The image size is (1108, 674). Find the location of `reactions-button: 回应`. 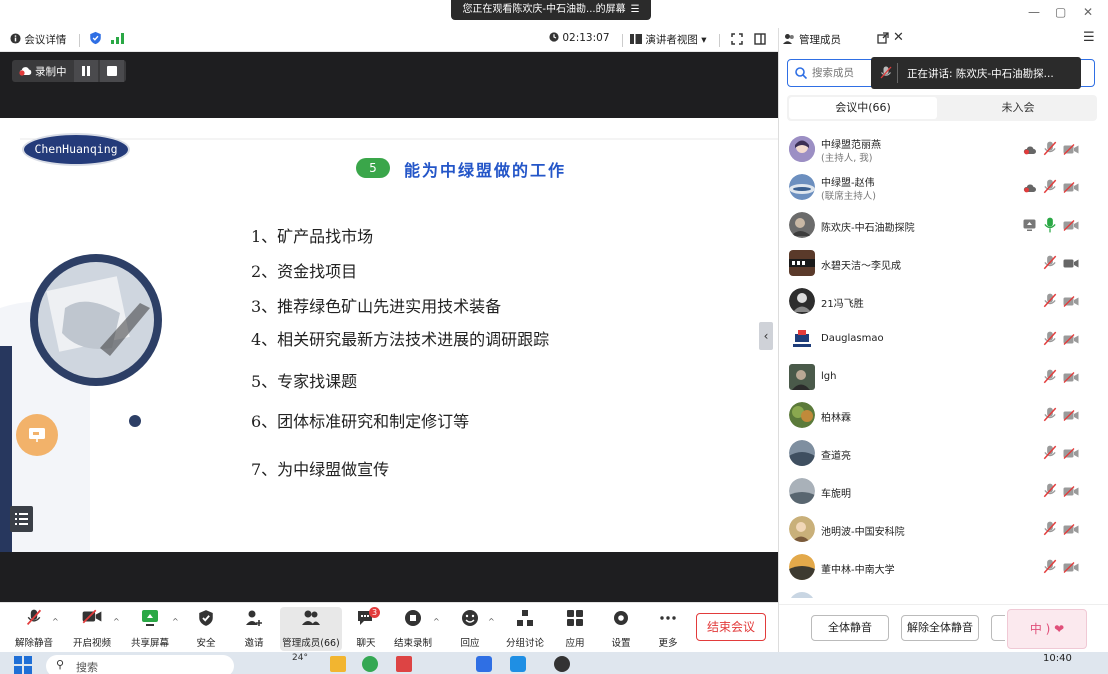

reactions-button: 回应 is located at coordinates (470, 629).